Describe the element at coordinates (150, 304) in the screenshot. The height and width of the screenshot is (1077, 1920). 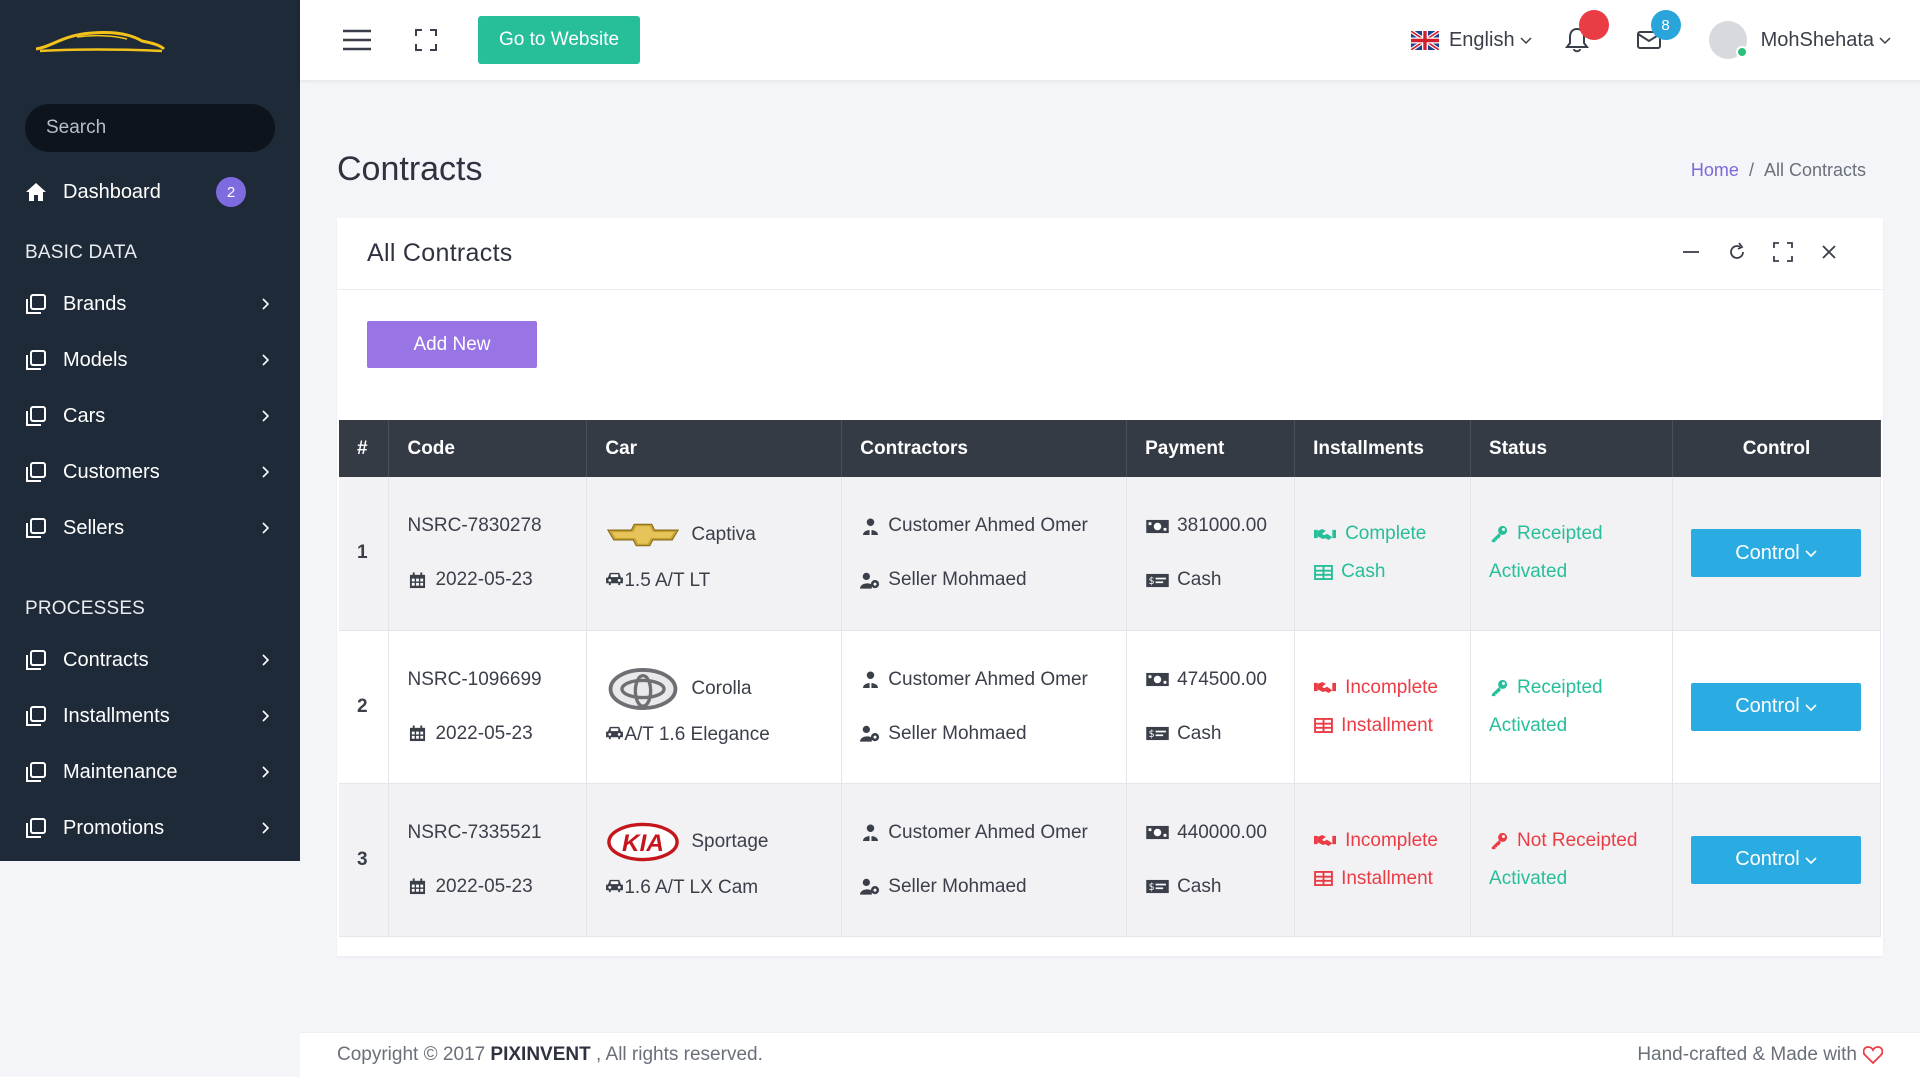
I see `sidebar-item-brands: Brands` at that location.